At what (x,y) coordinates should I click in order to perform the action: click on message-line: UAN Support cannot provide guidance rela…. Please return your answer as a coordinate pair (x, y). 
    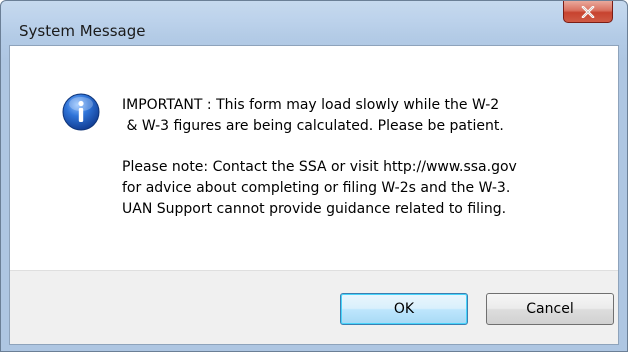
    Looking at the image, I should click on (314, 209).